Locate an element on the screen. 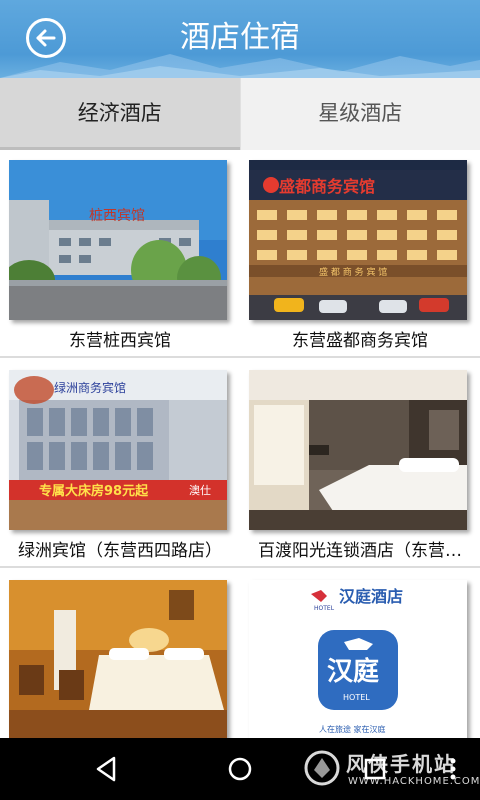 Image resolution: width=480 pixels, height=800 pixels. svg-text: 盛 都 商 务 宾 馆 is located at coordinates (353, 272).